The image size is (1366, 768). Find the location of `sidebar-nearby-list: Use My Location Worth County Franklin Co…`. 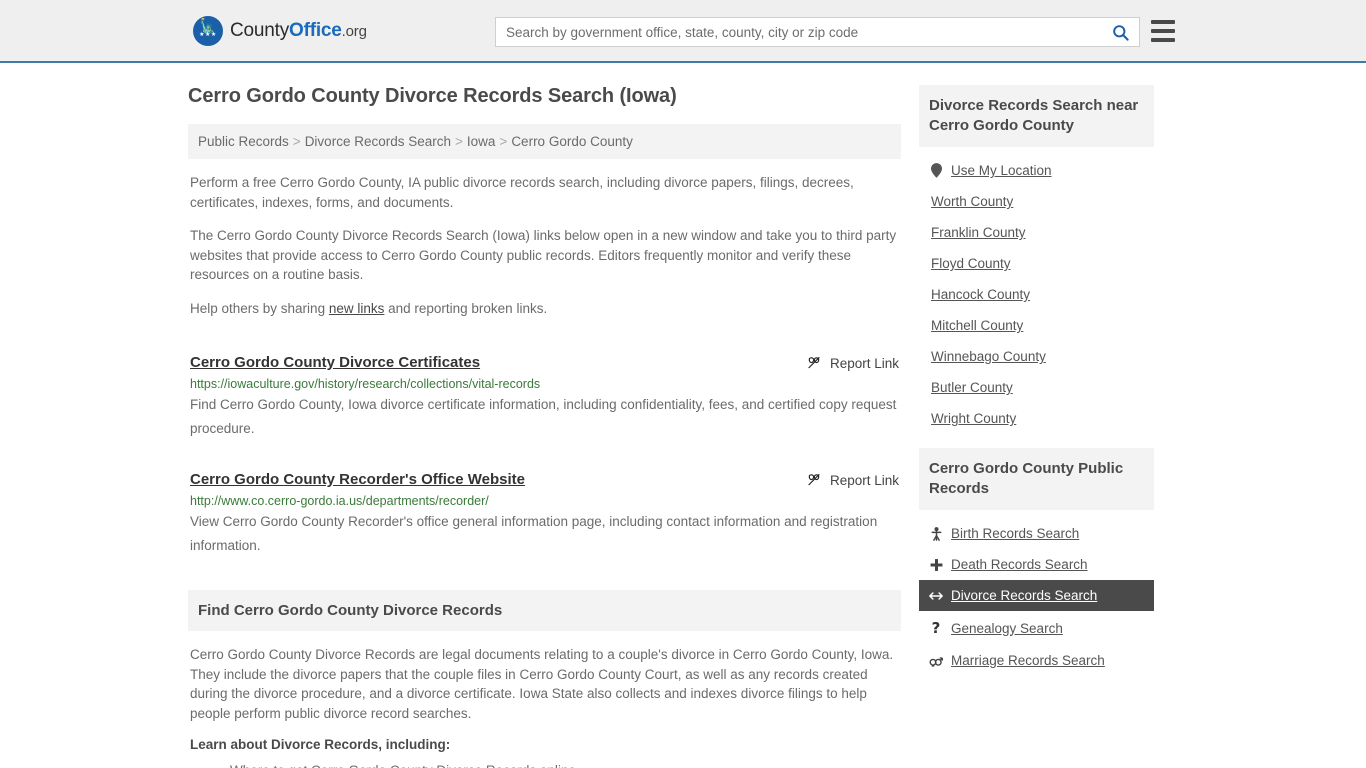

sidebar-nearby-list: Use My Location Worth County Franklin Co… is located at coordinates (1036, 290).